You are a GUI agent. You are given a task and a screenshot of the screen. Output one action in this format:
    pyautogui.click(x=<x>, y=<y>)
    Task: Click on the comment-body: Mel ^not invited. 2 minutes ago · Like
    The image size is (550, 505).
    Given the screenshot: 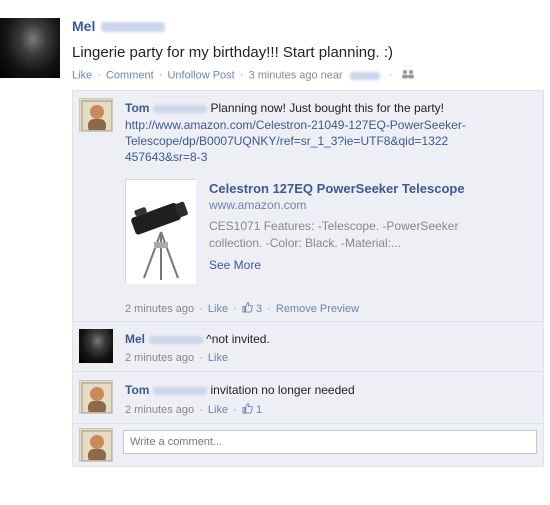 What is the action you would take?
    pyautogui.click(x=197, y=347)
    